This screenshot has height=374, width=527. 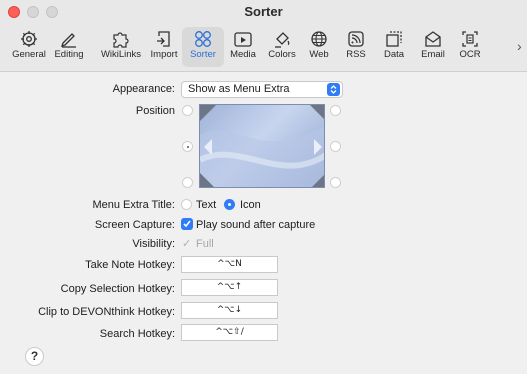 What do you see at coordinates (319, 39) in the screenshot?
I see `globe-icon` at bounding box center [319, 39].